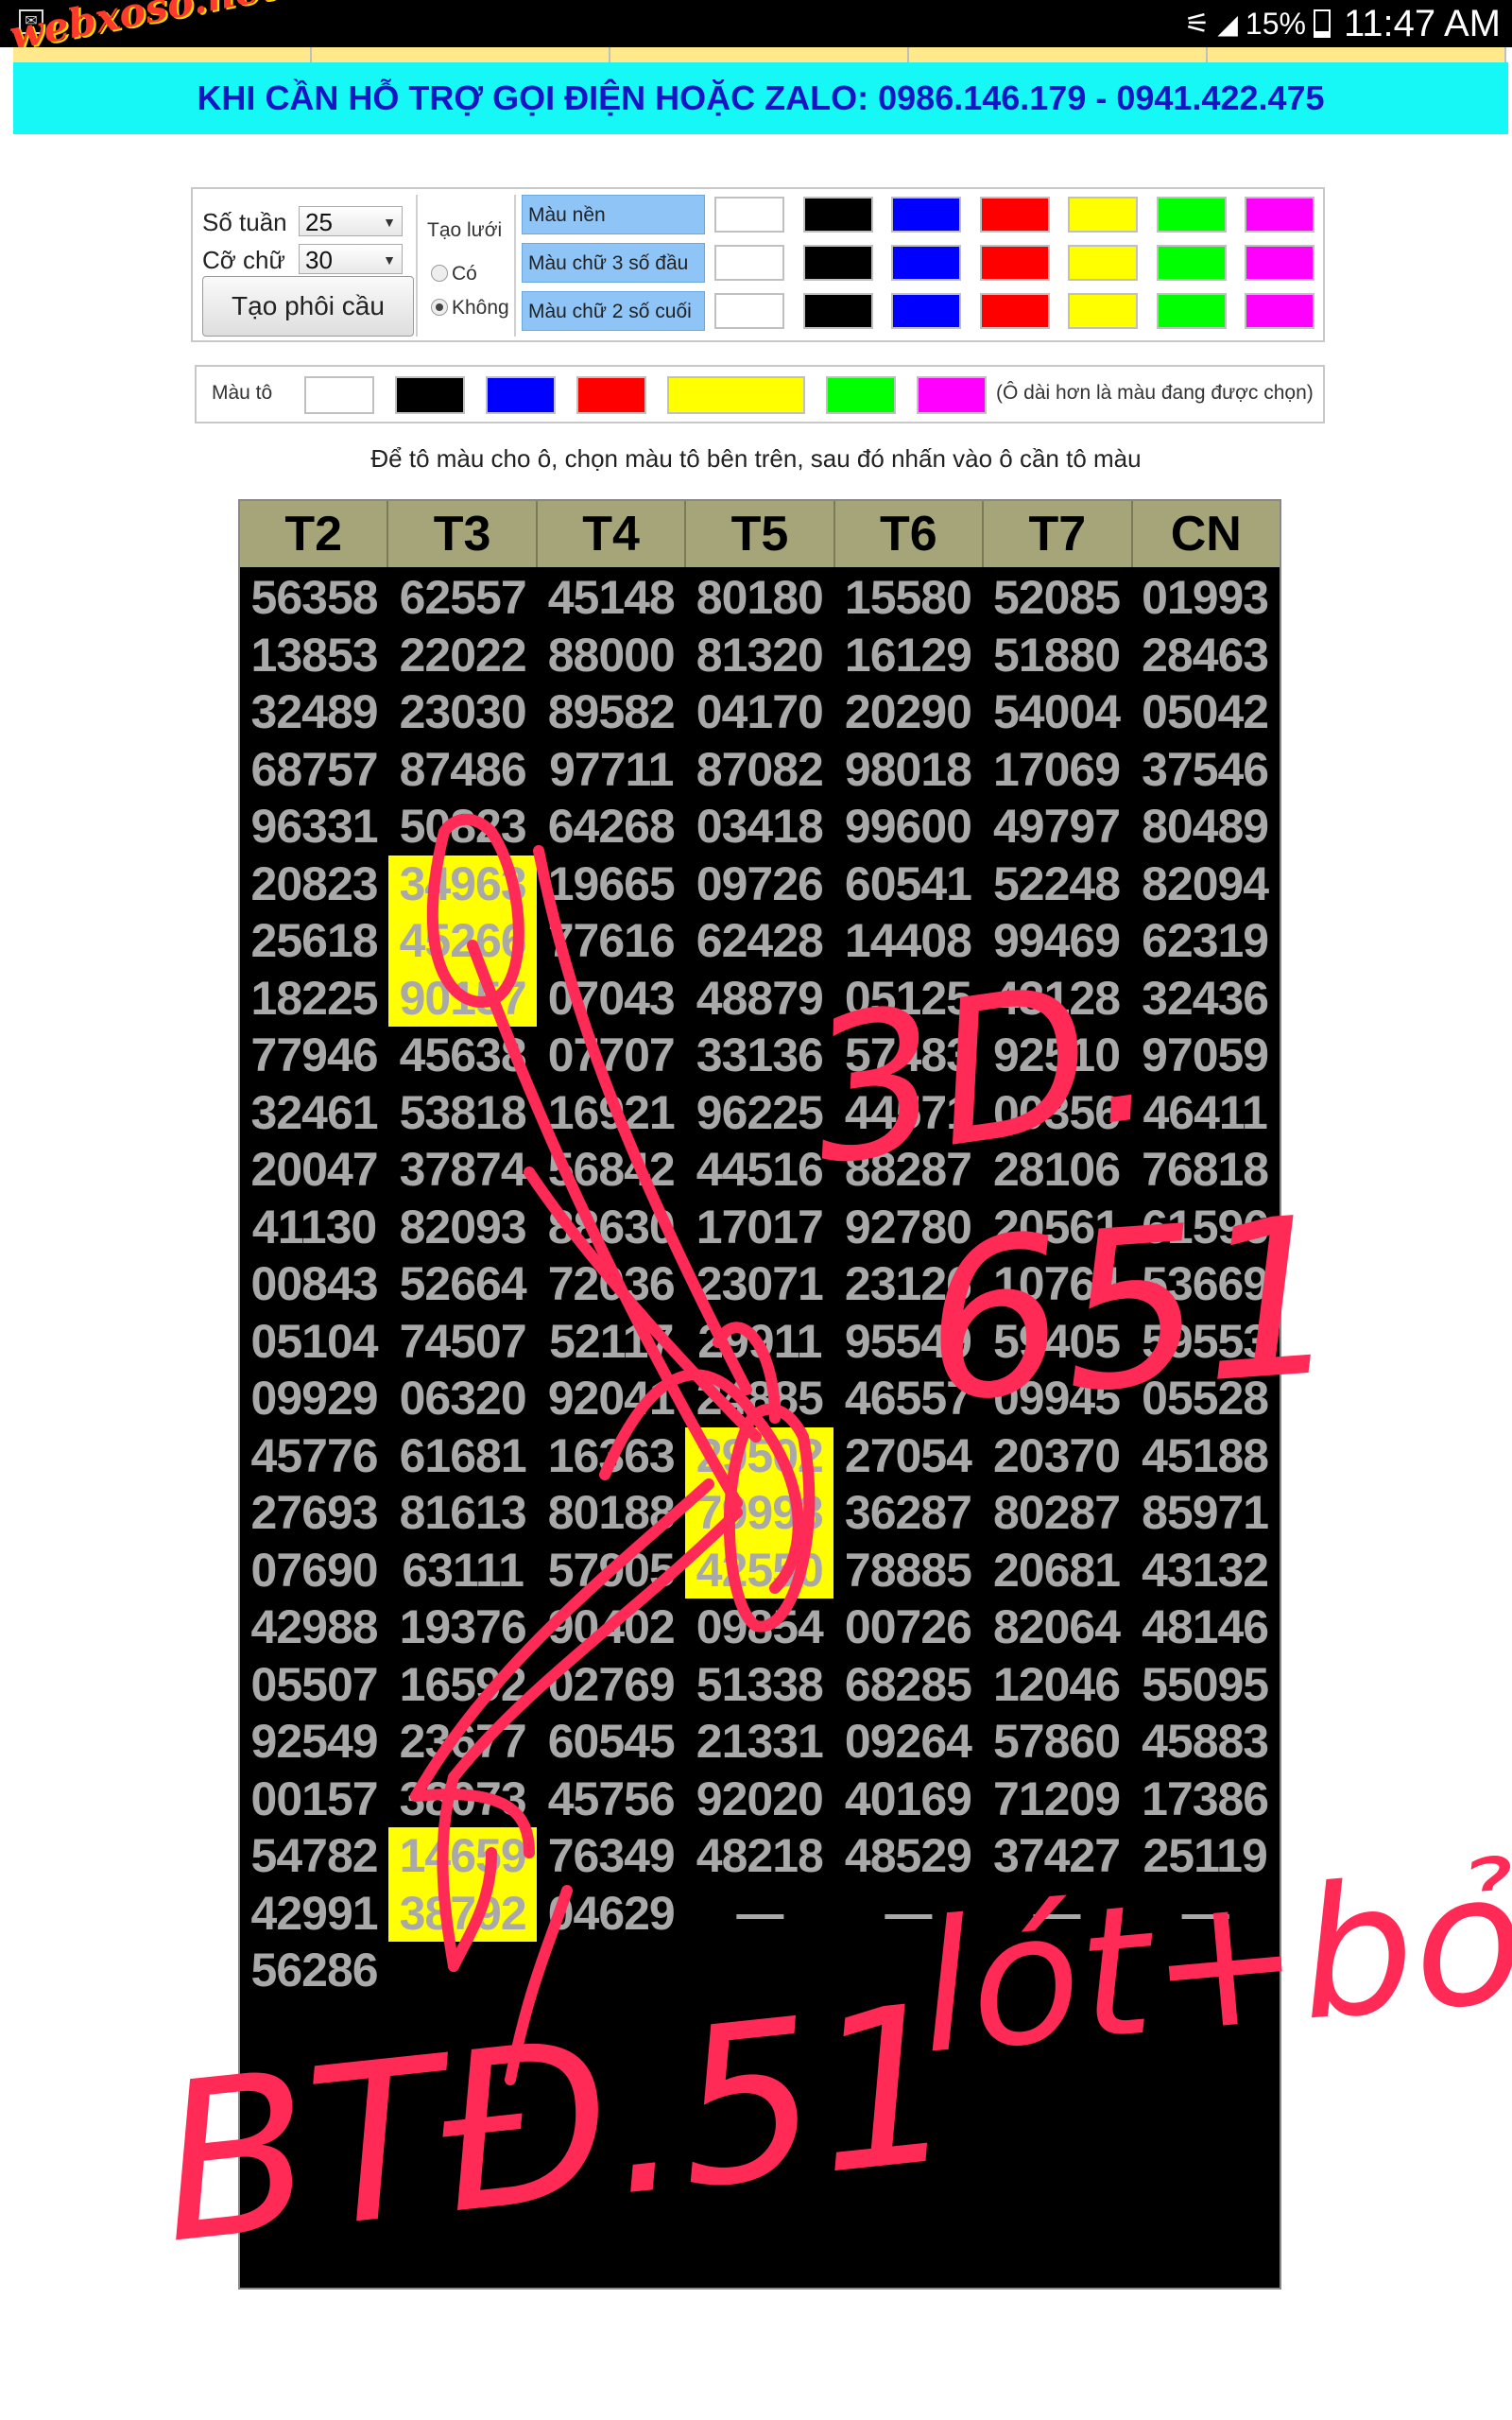 The height and width of the screenshot is (2420, 1512). What do you see at coordinates (463, 883) in the screenshot?
I see `result-cell: 34963` at bounding box center [463, 883].